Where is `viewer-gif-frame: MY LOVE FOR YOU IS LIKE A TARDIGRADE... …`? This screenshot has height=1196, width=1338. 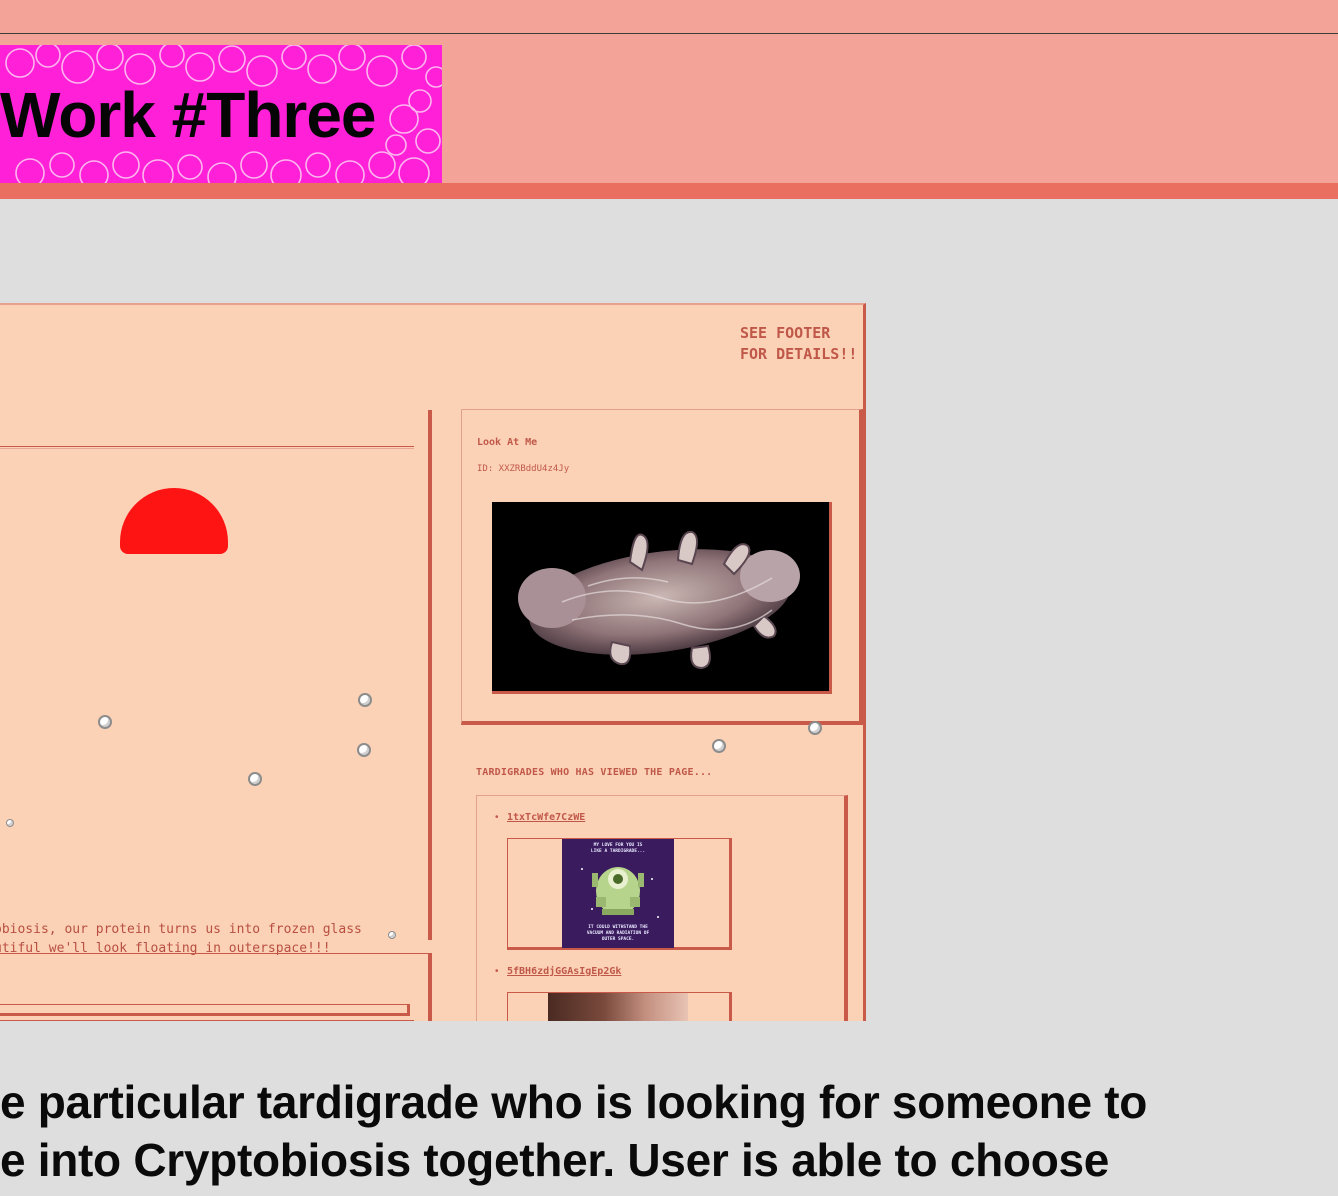 viewer-gif-frame: MY LOVE FOR YOU IS LIKE A TARDIGRADE... … is located at coordinates (619, 894).